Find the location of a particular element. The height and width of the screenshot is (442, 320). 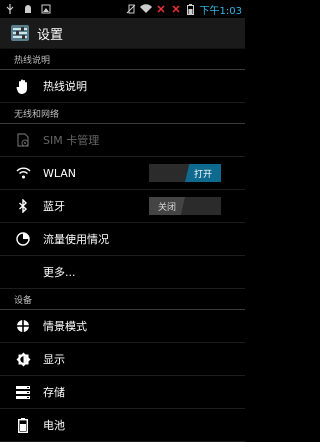

settings-item-label: 存储 is located at coordinates (54, 392).